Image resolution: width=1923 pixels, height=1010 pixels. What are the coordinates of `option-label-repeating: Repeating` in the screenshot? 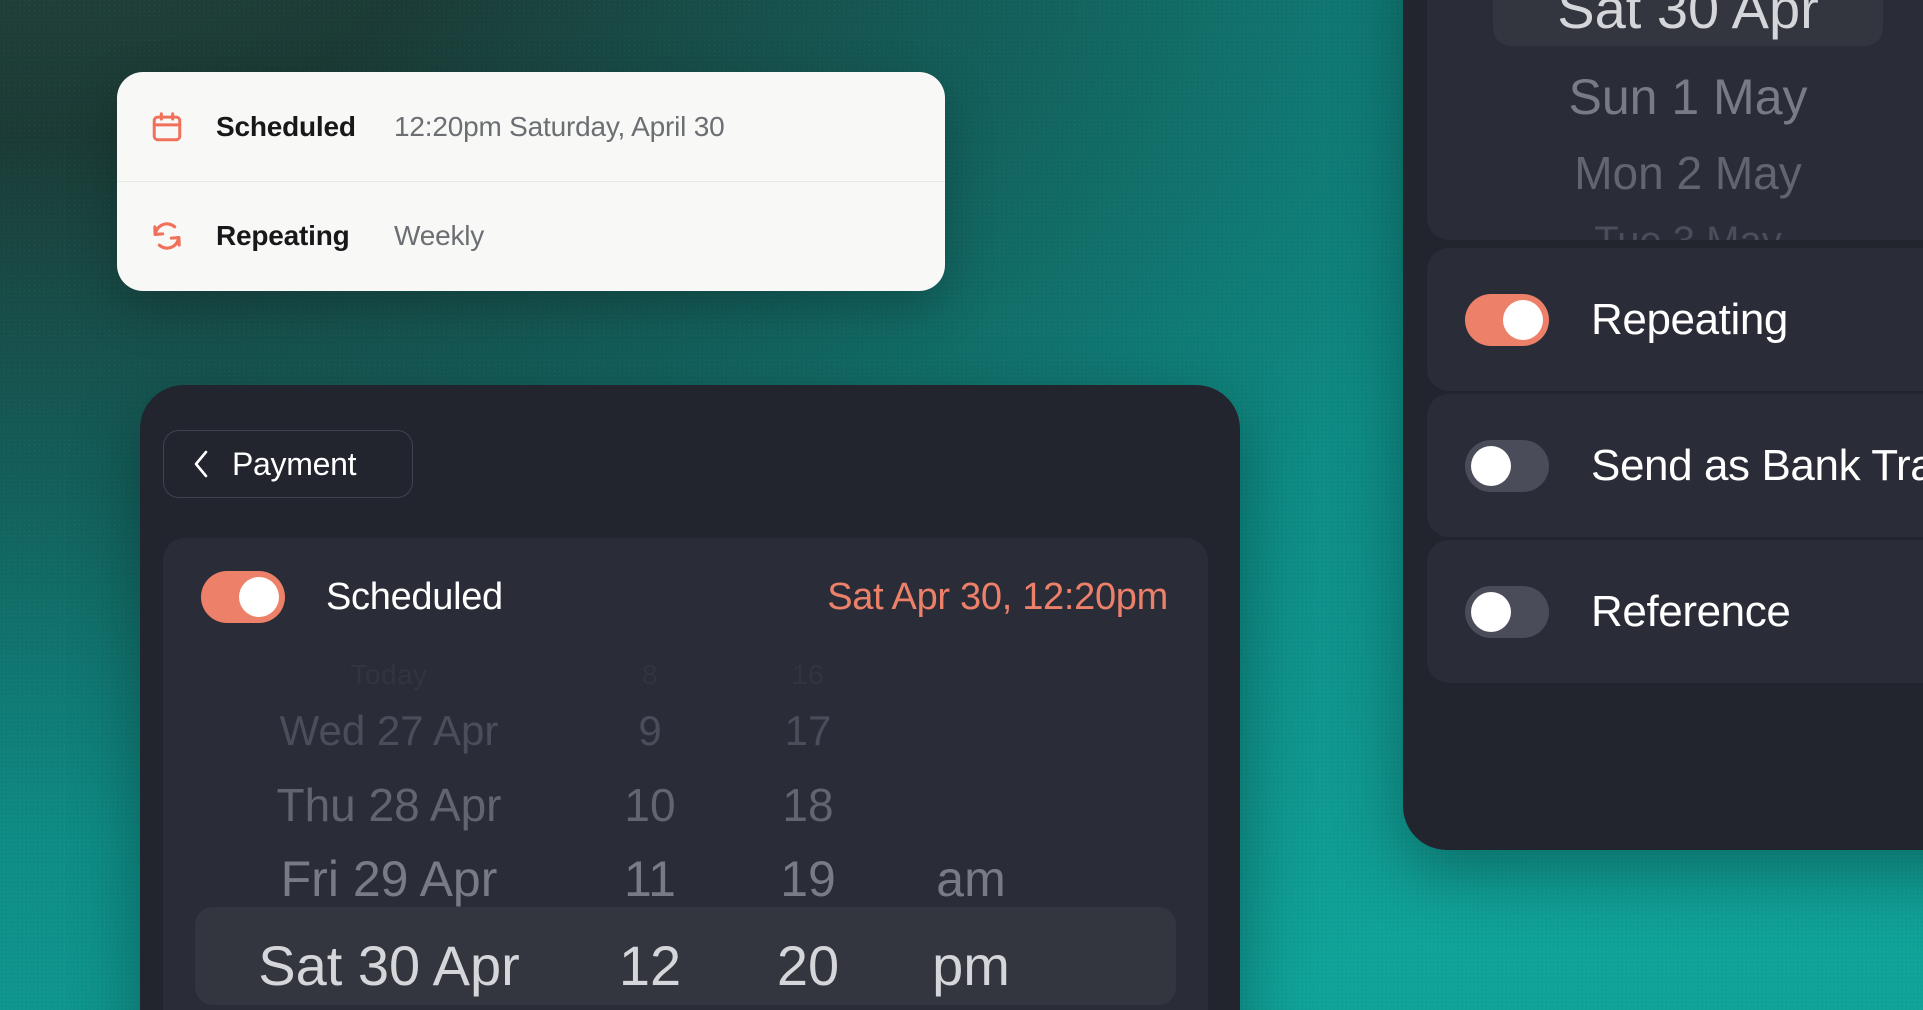 It's located at (1689, 319).